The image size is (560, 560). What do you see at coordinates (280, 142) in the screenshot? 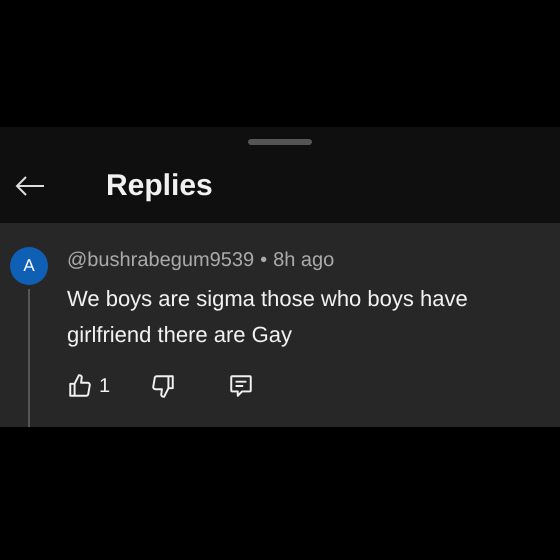
I see `drag-handle` at bounding box center [280, 142].